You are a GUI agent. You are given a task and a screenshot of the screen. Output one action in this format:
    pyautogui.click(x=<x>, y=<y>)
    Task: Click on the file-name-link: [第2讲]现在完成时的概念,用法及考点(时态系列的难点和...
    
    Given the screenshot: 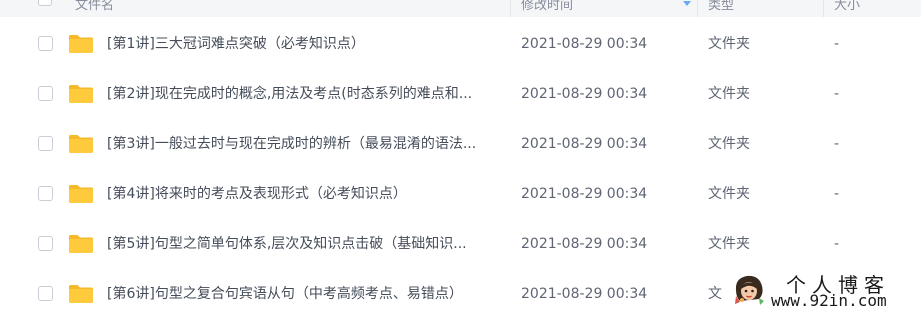 What is the action you would take?
    pyautogui.click(x=289, y=94)
    